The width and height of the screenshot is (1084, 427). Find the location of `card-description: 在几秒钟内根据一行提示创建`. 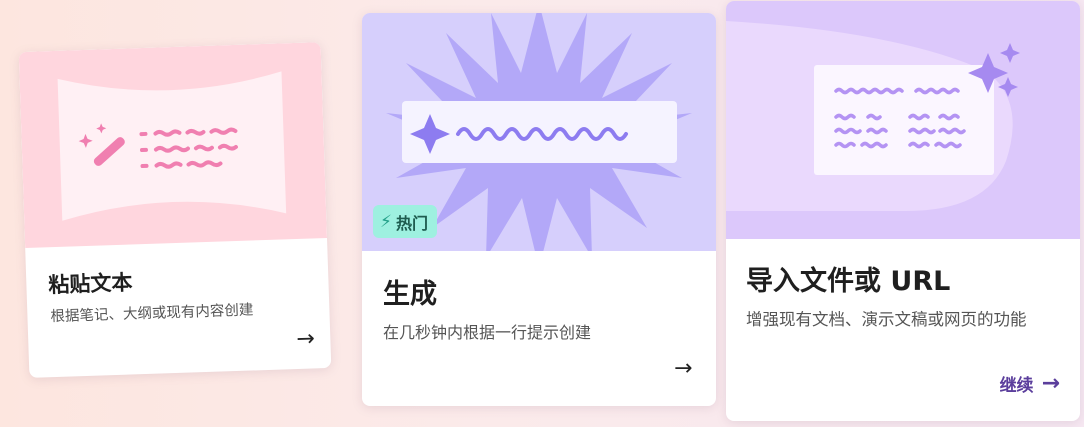

card-description: 在几秒钟内根据一行提示创建 is located at coordinates (487, 332).